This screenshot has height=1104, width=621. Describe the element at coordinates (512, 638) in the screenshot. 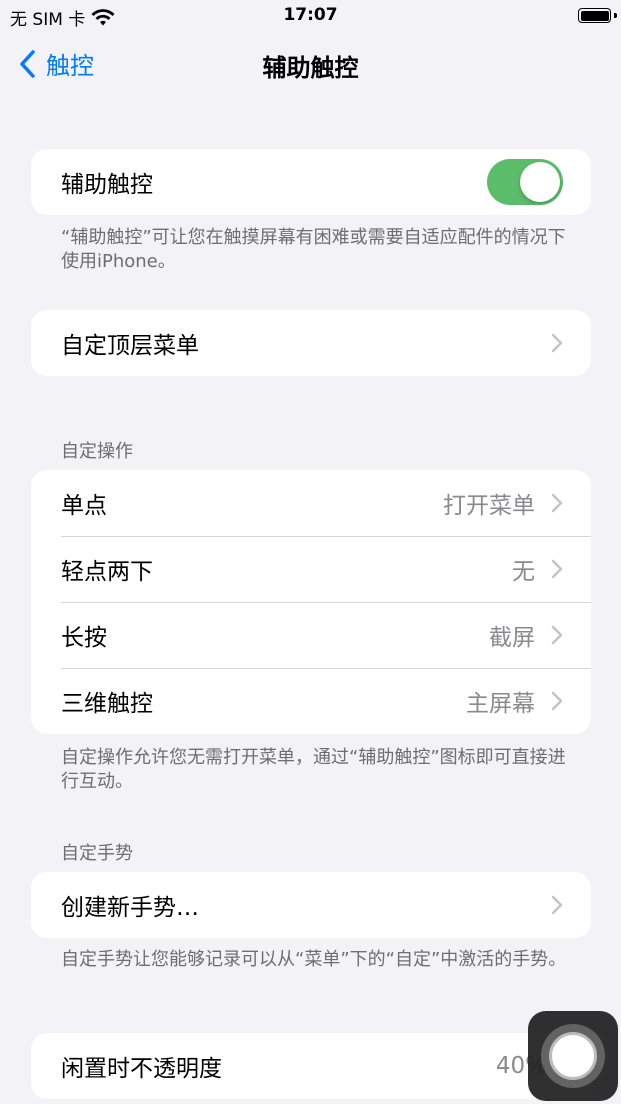

I see `action-value: 截屏` at that location.